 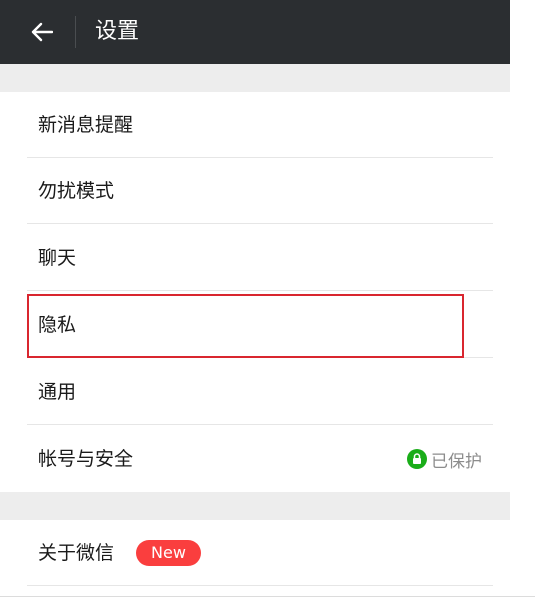 What do you see at coordinates (417, 459) in the screenshot?
I see `lock-icon` at bounding box center [417, 459].